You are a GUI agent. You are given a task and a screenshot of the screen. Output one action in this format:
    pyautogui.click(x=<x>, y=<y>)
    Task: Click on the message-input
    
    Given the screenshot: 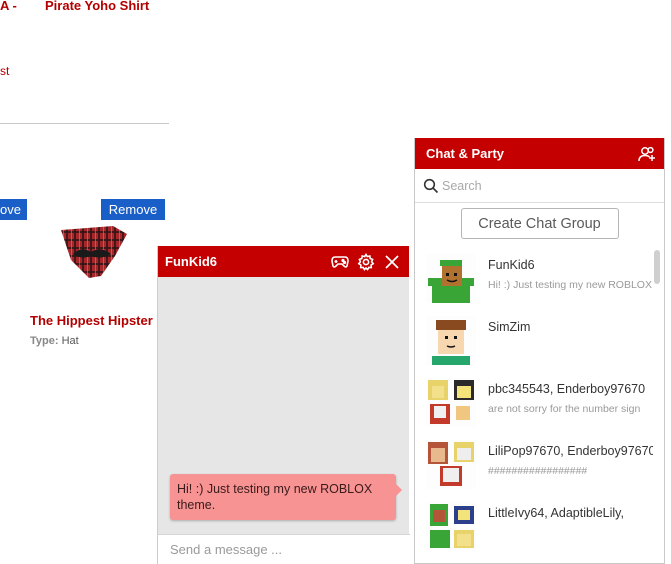 What is the action you would take?
    pyautogui.click(x=284, y=549)
    